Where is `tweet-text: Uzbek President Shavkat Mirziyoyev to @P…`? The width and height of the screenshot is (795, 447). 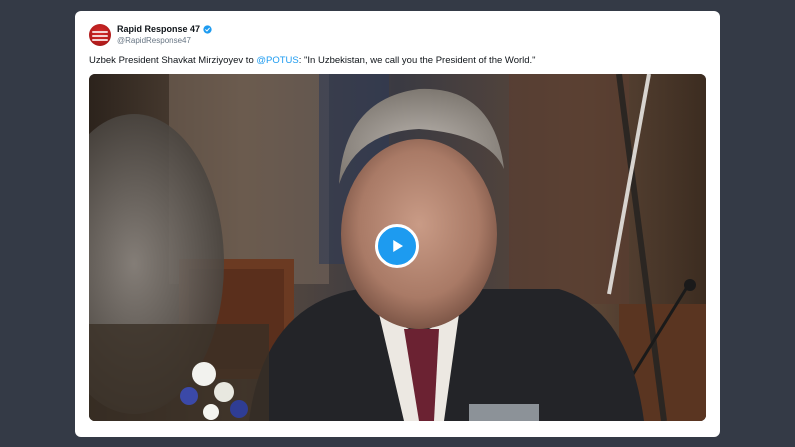 tweet-text: Uzbek President Shavkat Mirziyoyev to @P… is located at coordinates (312, 60).